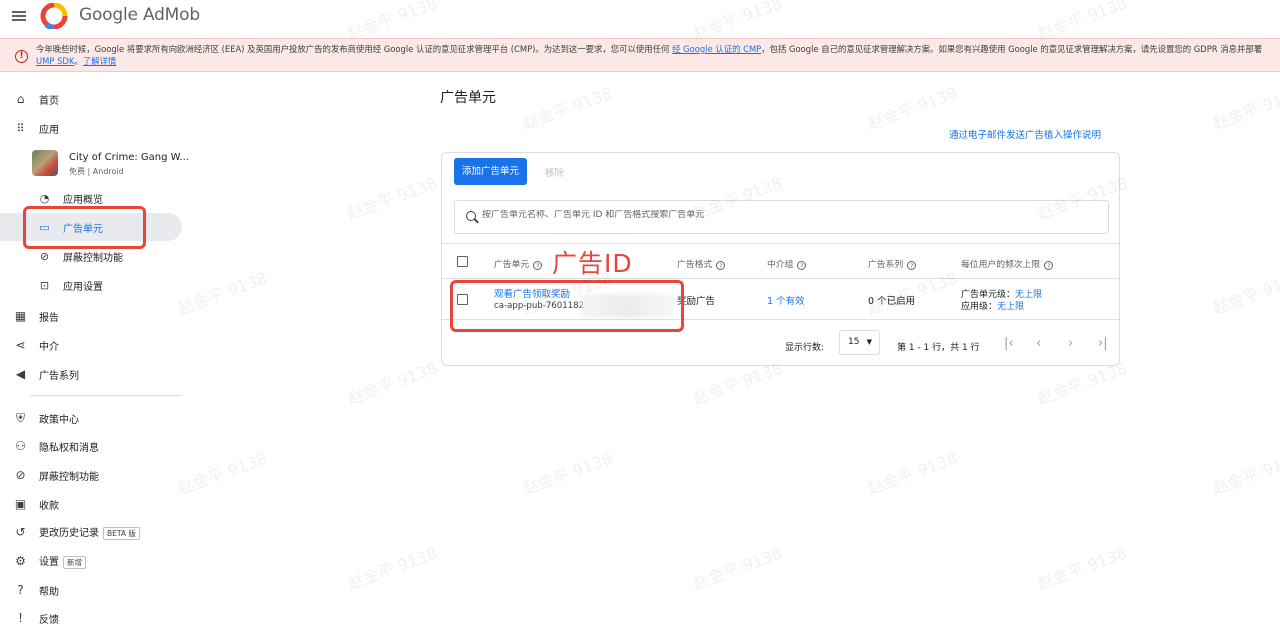  I want to click on column-header-label: 广告单元, so click(512, 265).